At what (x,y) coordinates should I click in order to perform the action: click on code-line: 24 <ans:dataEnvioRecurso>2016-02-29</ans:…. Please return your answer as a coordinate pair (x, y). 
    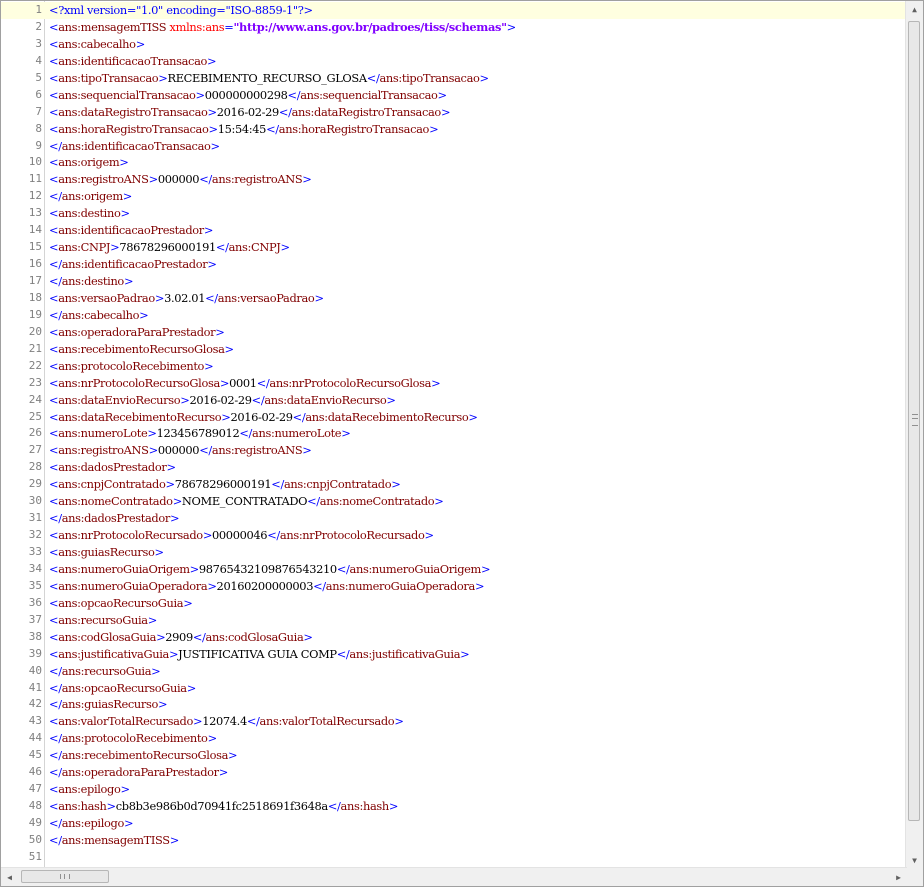
    Looking at the image, I should click on (453, 400).